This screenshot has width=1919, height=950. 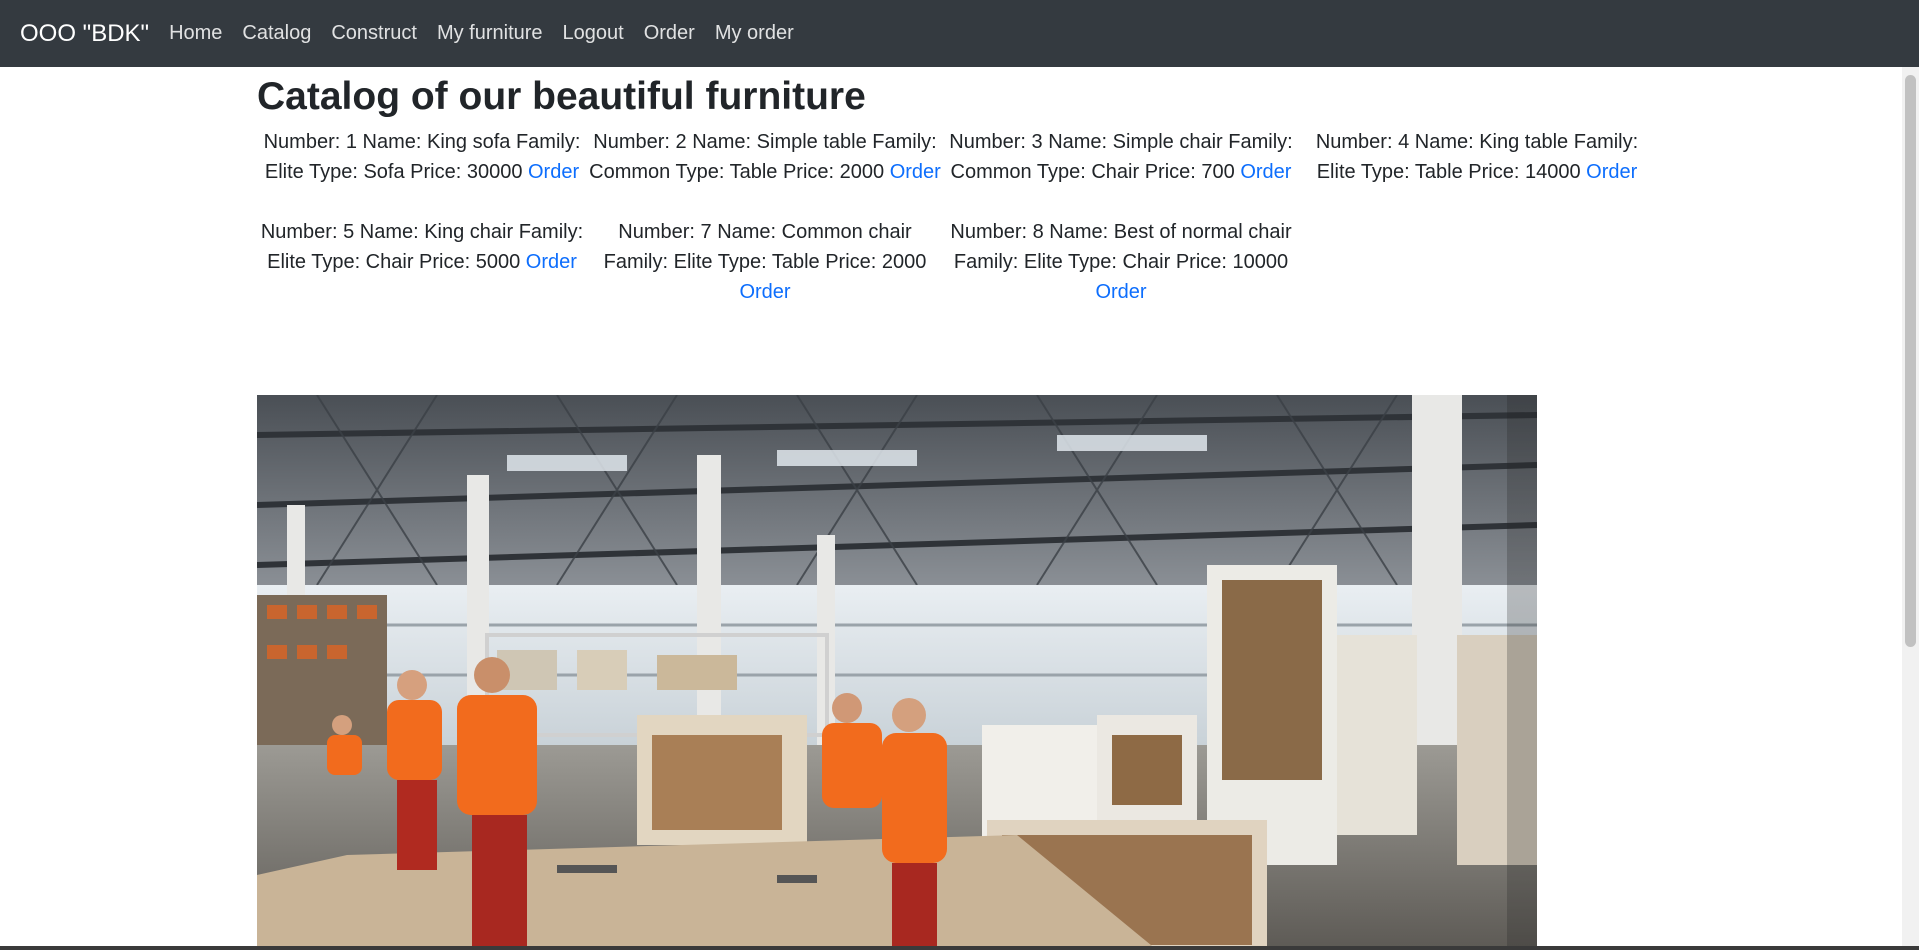 I want to click on bottom-edge, so click(x=959, y=948).